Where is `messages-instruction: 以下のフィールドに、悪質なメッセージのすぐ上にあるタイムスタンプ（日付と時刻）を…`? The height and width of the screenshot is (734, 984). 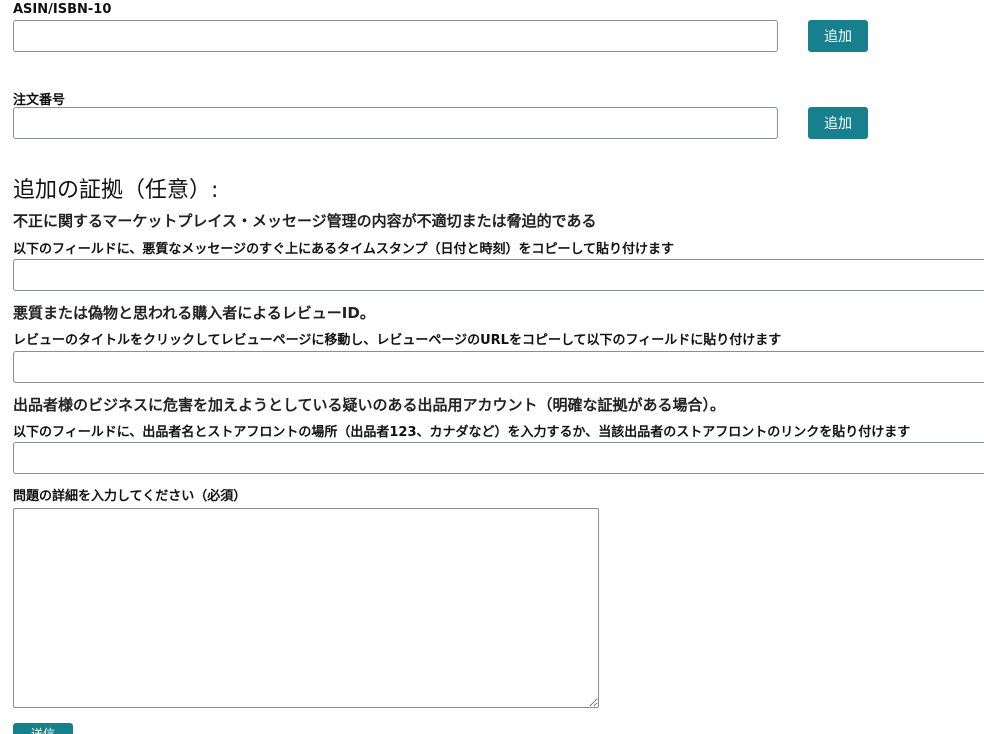 messages-instruction: 以下のフィールドに、悪質なメッセージのすぐ上にあるタイムスタンプ（日付と時刻）を… is located at coordinates (344, 249).